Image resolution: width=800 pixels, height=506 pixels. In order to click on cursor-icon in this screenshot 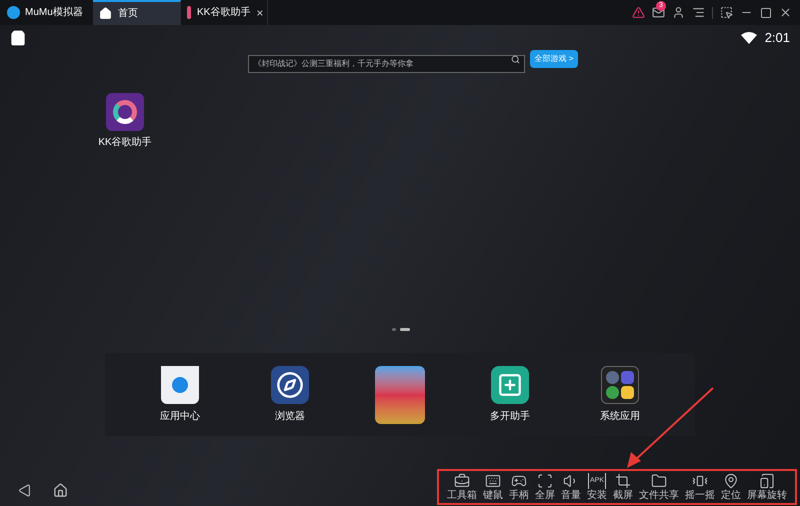, I will do `click(726, 12)`.